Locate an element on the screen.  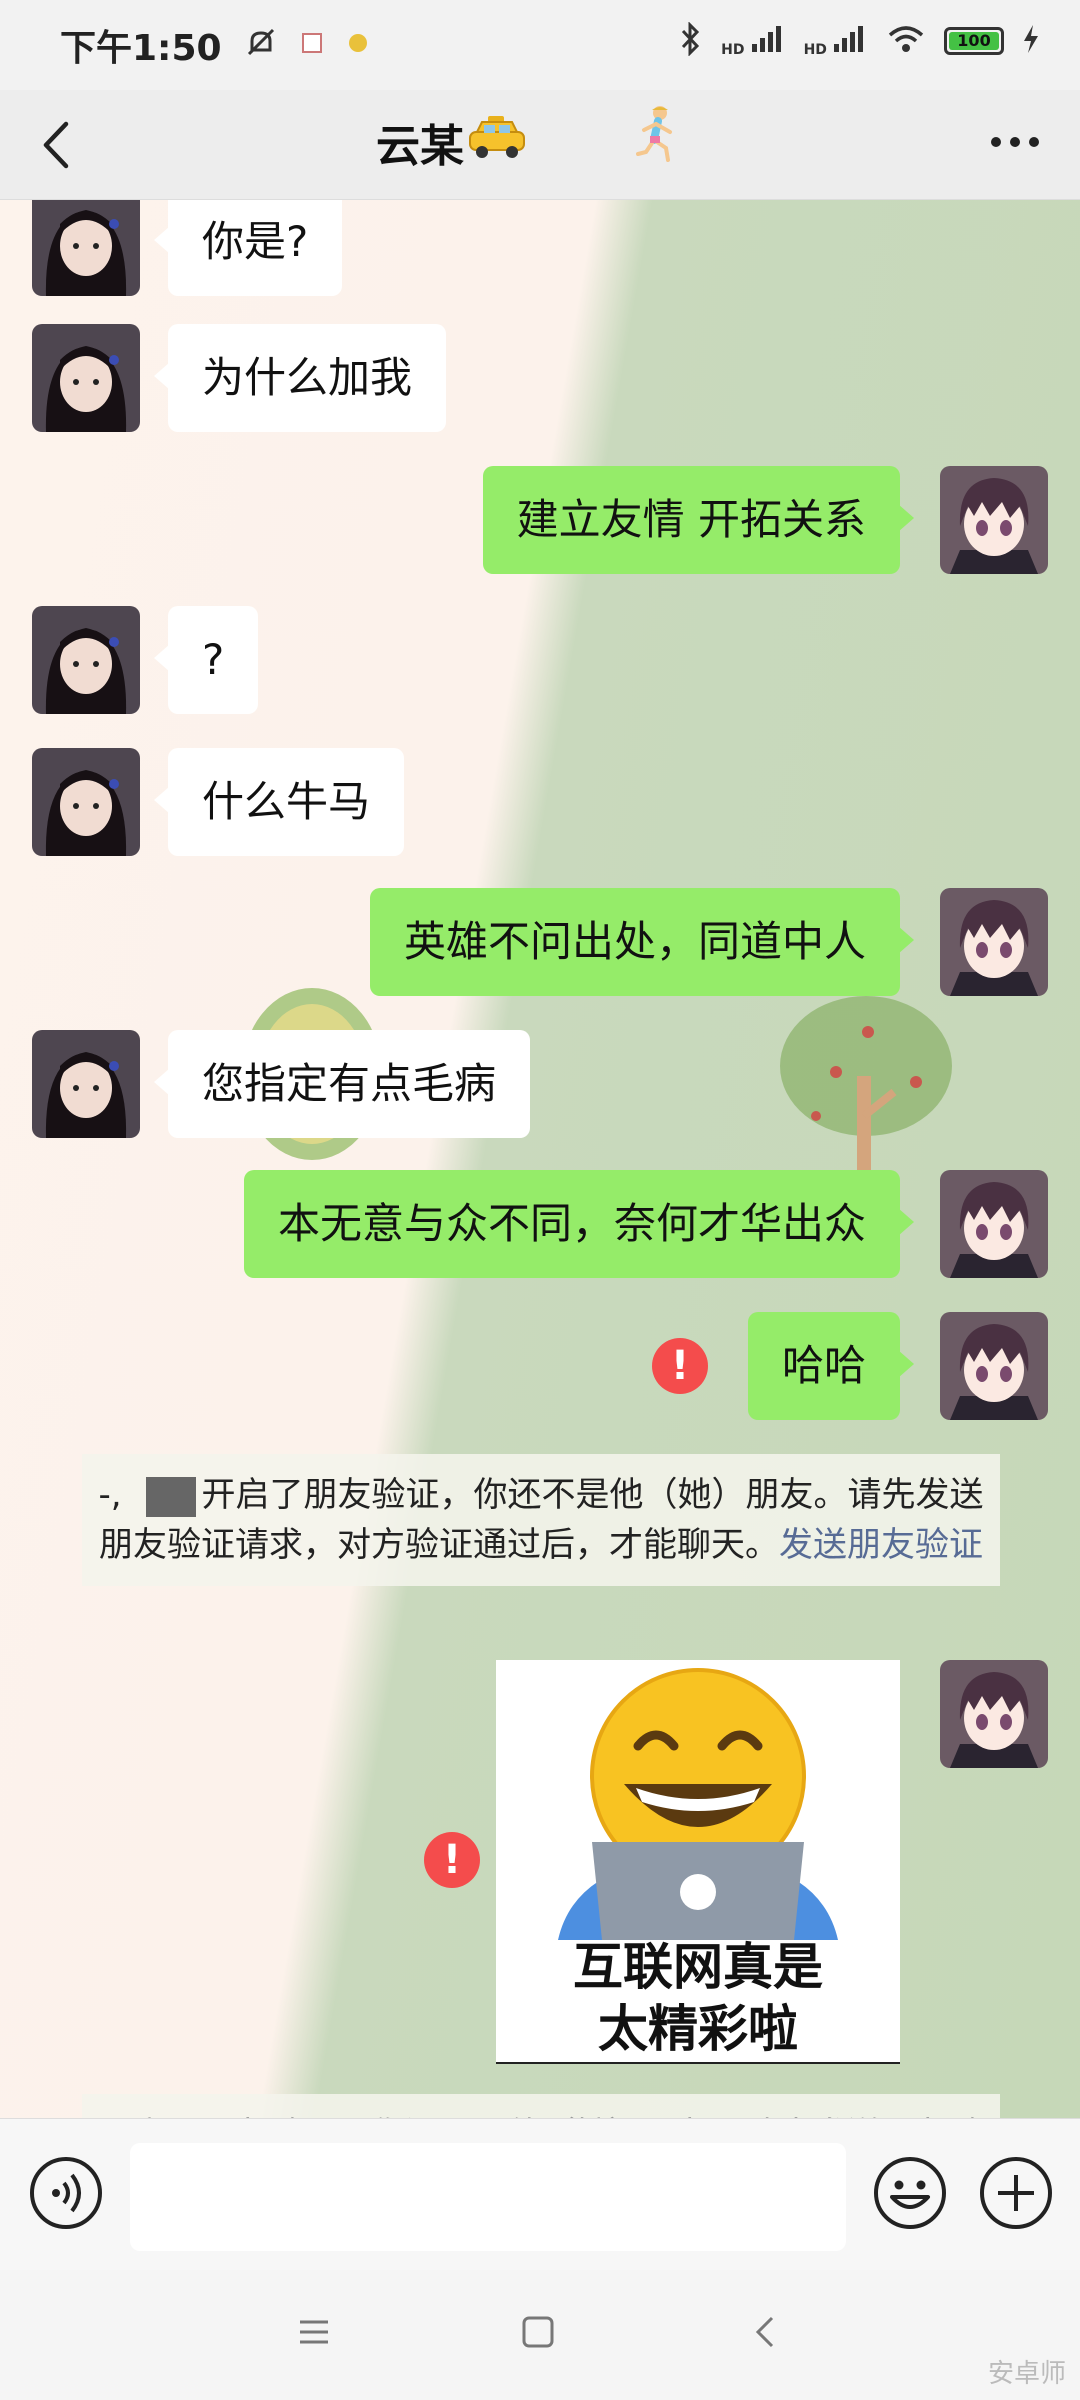
incoming-message: ? is located at coordinates (206, 660).